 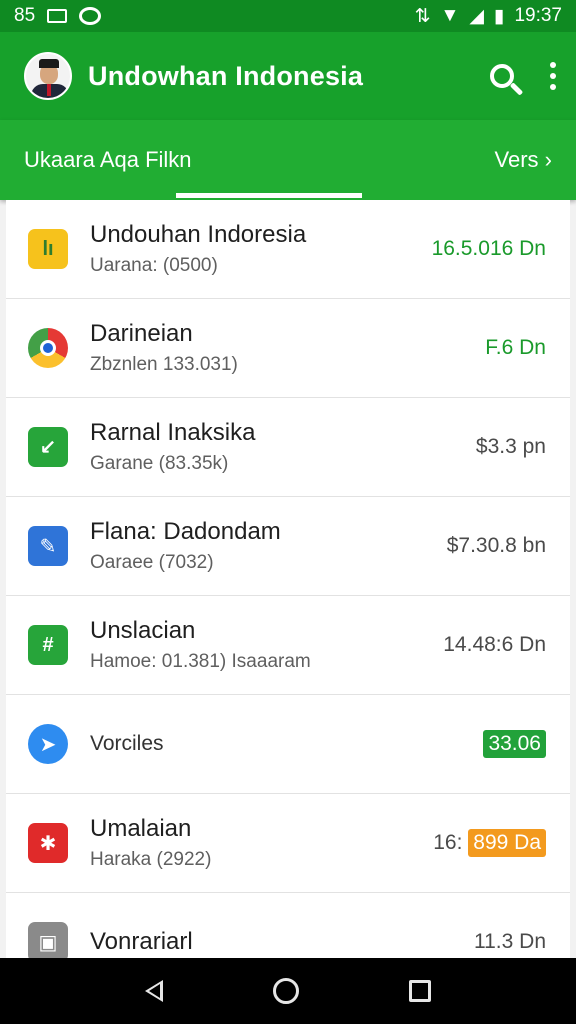 I want to click on home-icon, so click(x=286, y=991).